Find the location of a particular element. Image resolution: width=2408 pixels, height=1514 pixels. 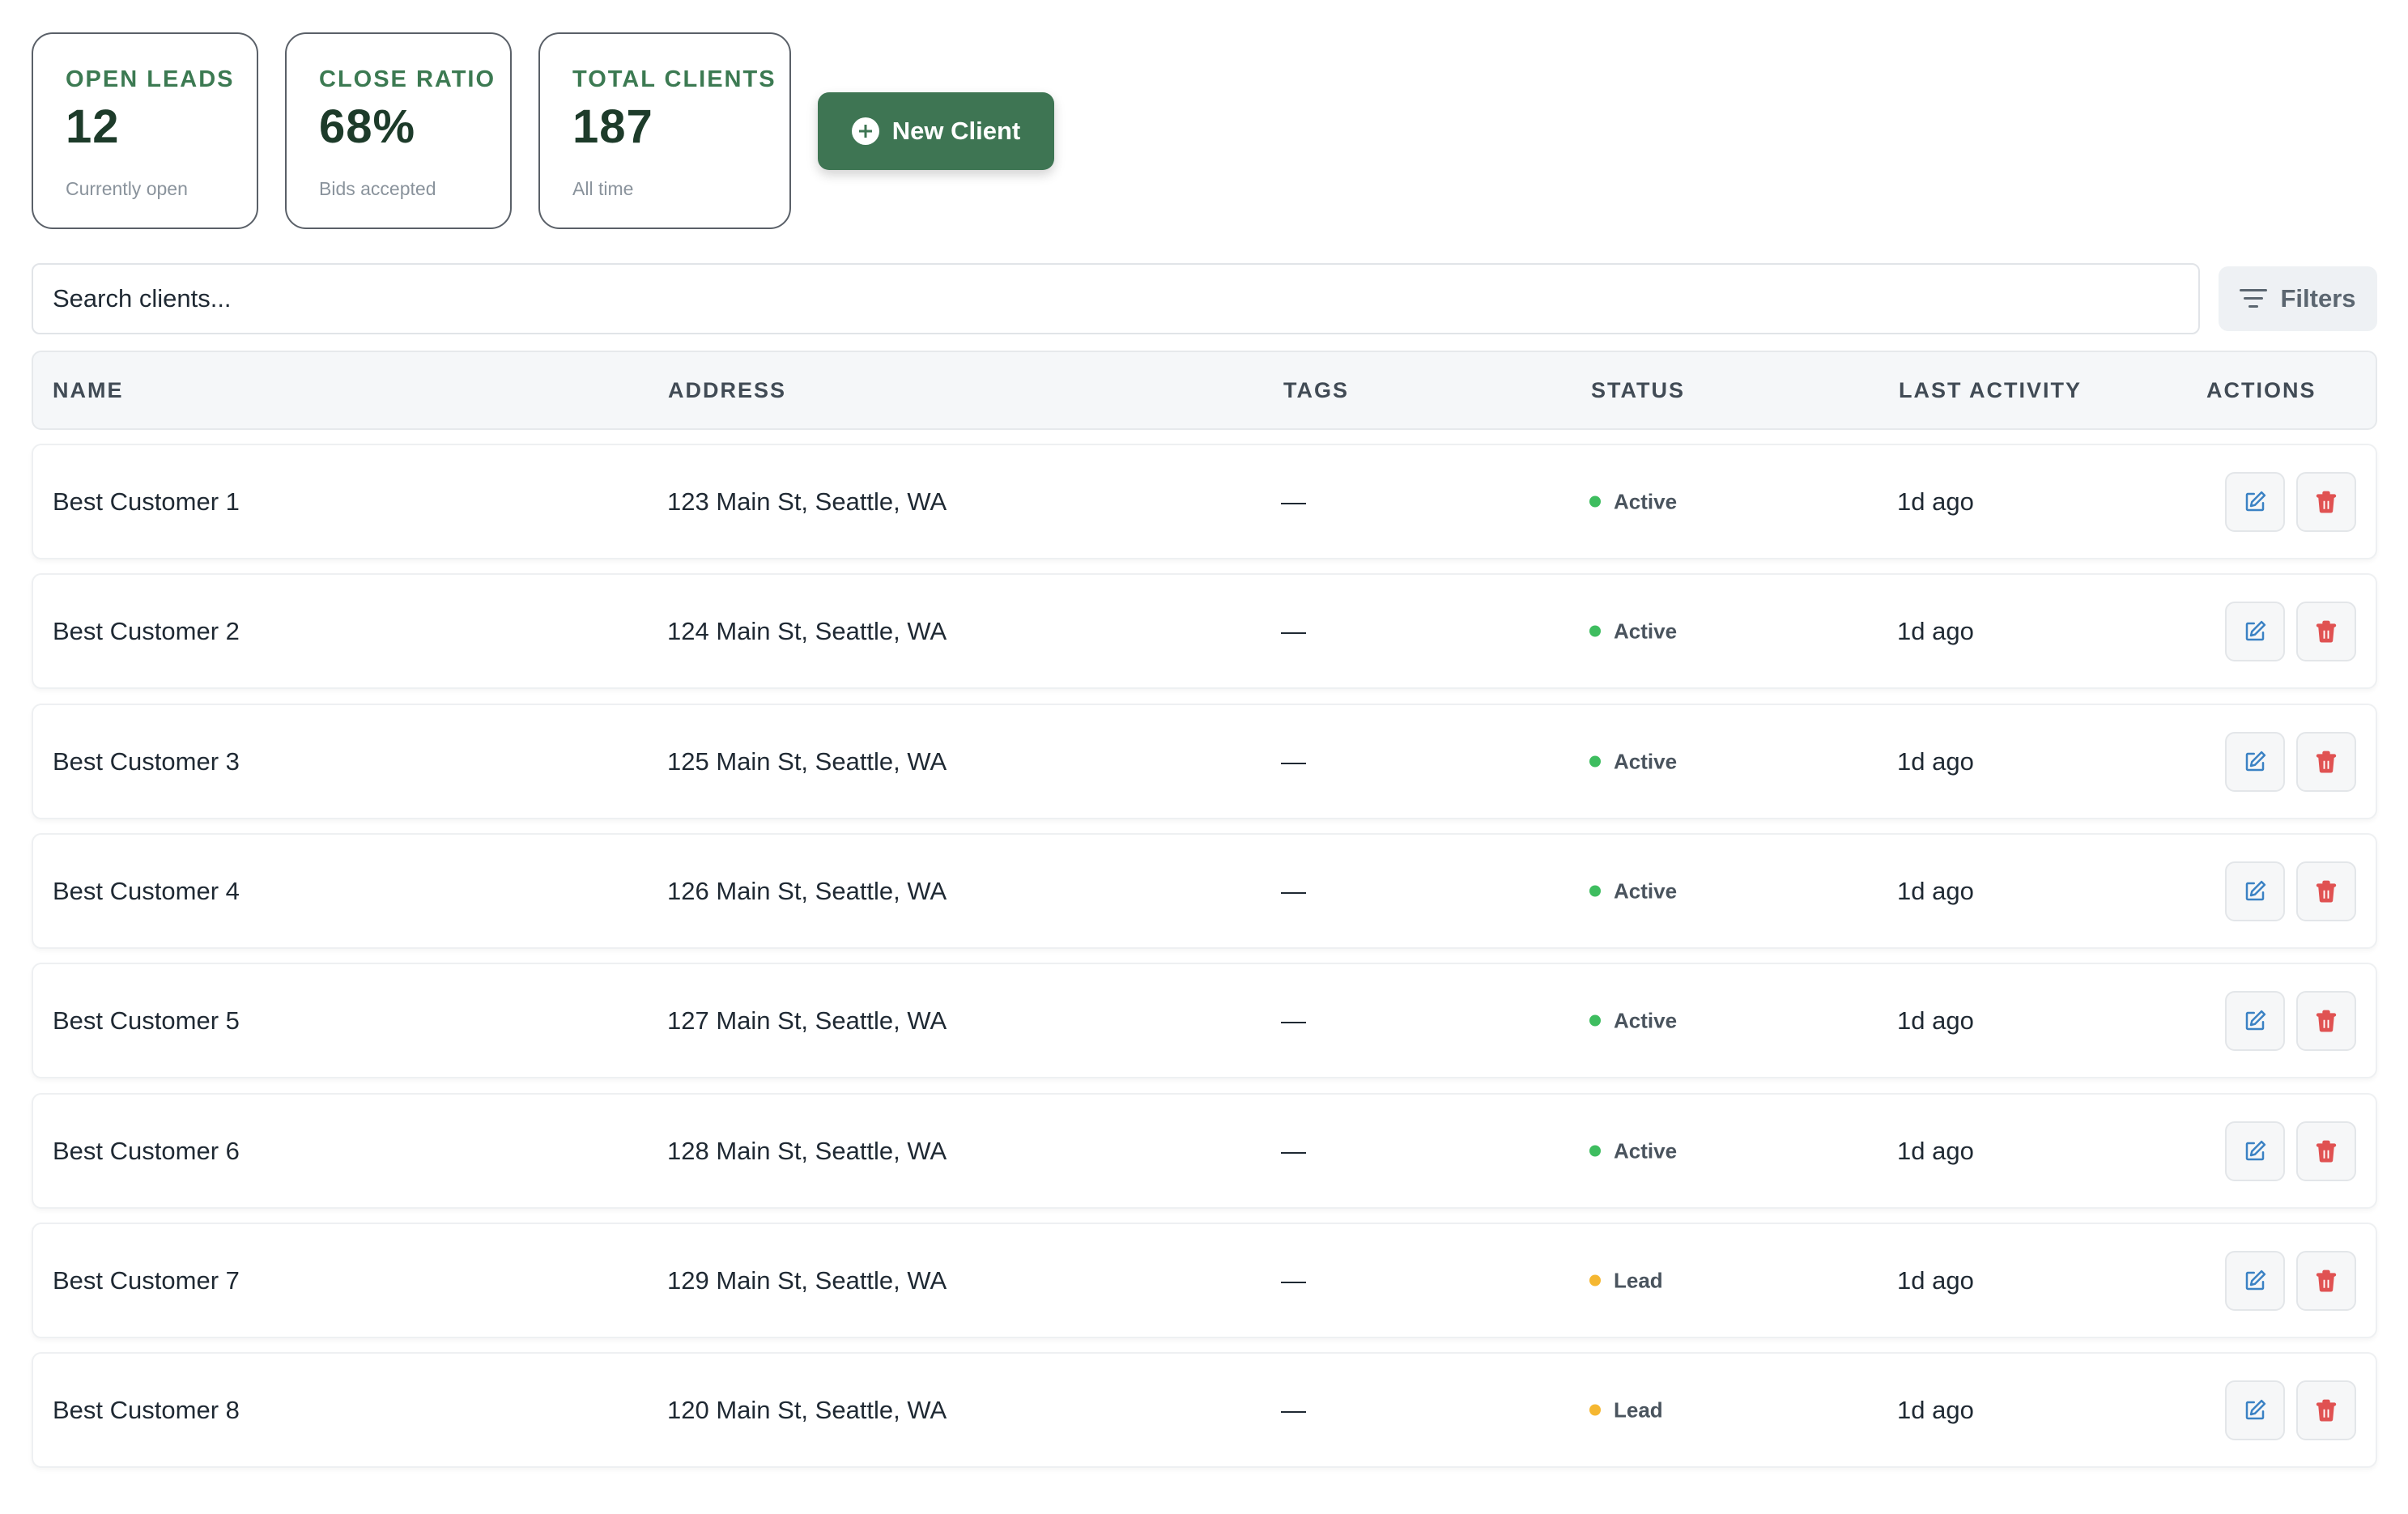

column-header-last-activity: LAST ACTIVITY is located at coordinates (1991, 390).